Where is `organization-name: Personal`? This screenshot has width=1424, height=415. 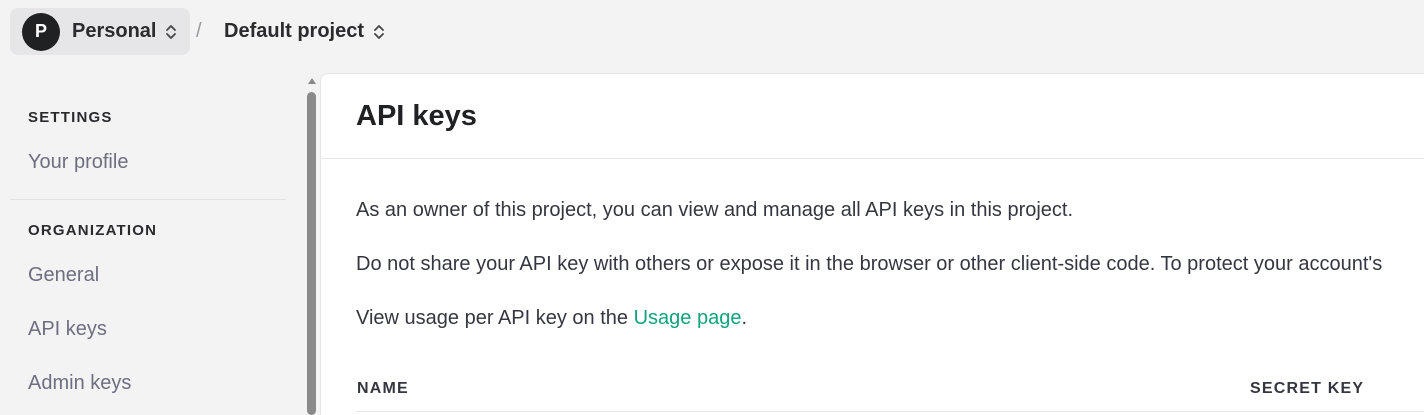 organization-name: Personal is located at coordinates (114, 31).